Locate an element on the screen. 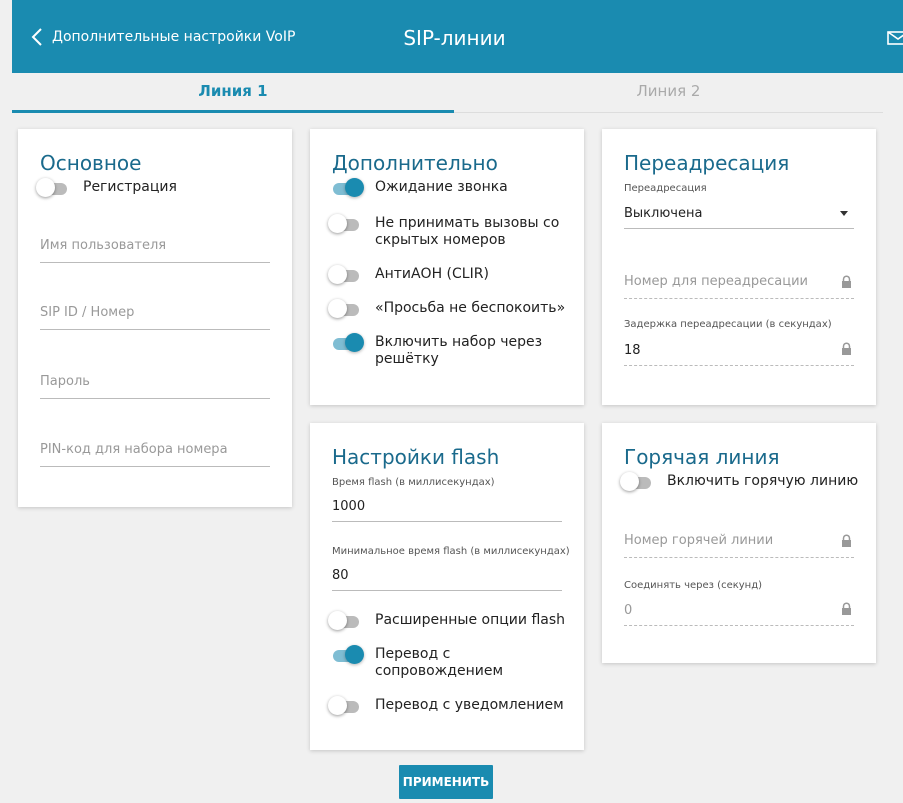 Image resolution: width=903 pixels, height=803 pixels. pin-field: PIN-код для набора номера is located at coordinates (155, 450).